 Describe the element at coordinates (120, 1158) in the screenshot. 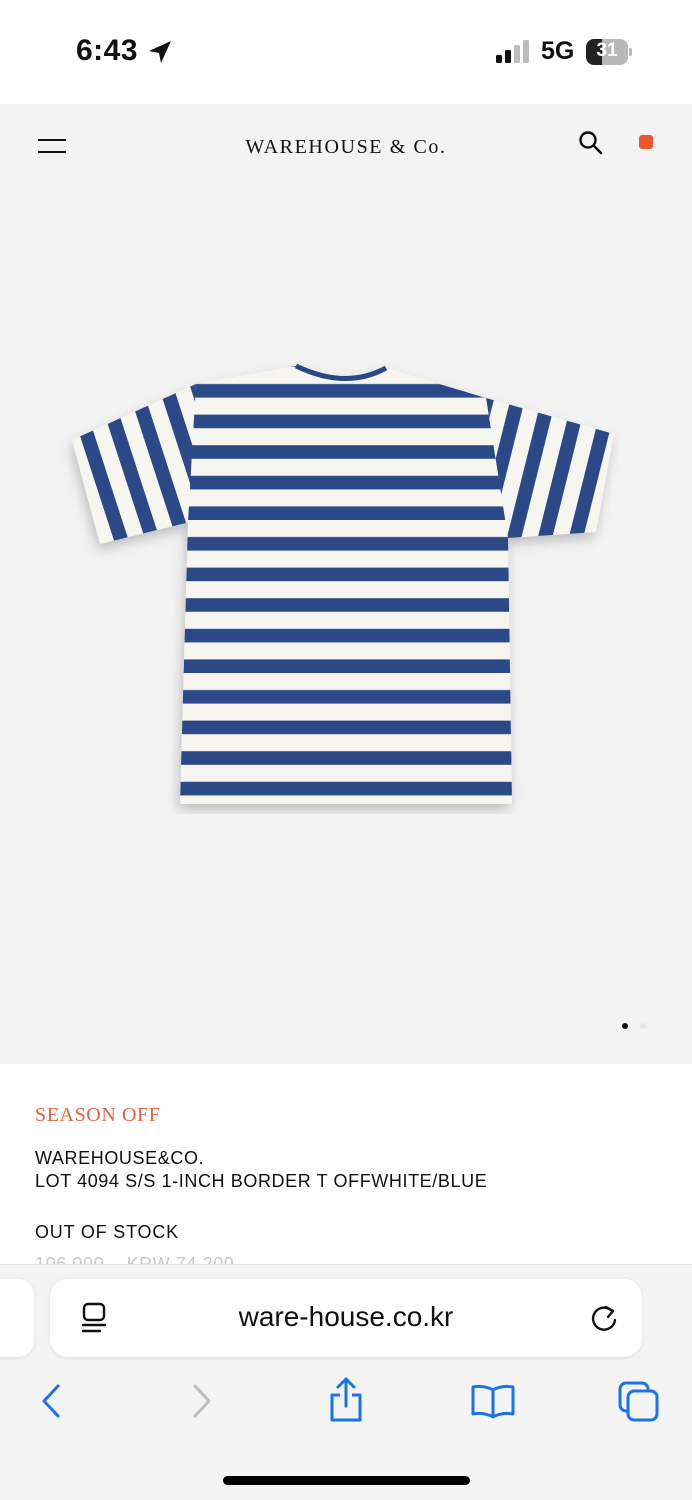

I see `product-brand: WAREHOUSE&CO.` at that location.